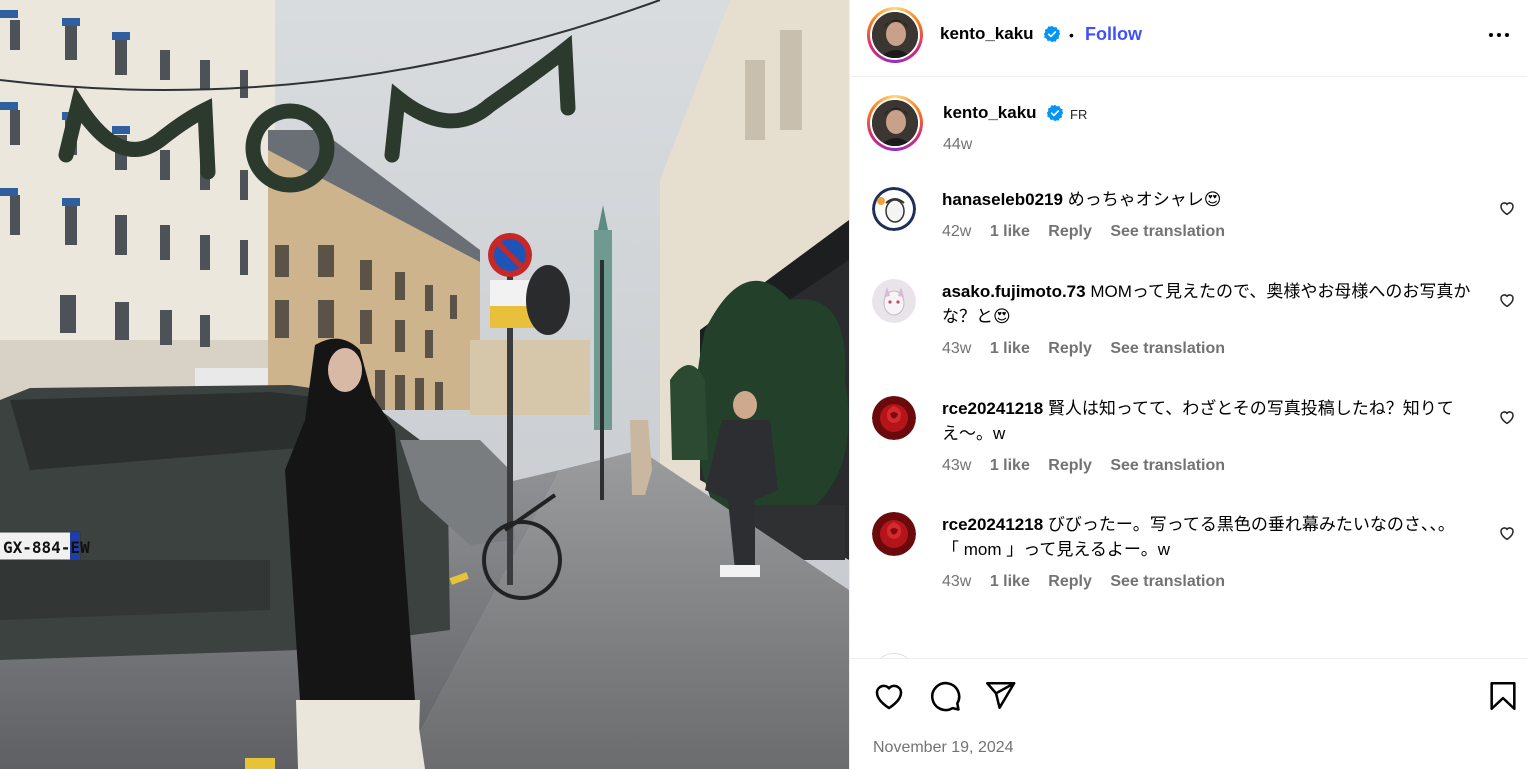  Describe the element at coordinates (1078, 114) in the screenshot. I see `location-tag: FR` at that location.